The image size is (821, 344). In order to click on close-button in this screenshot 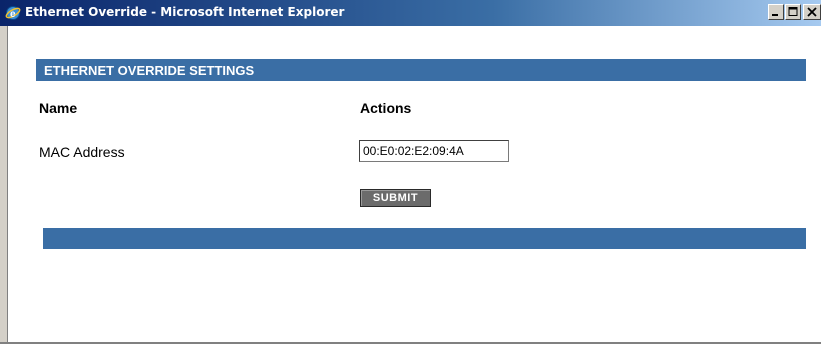, I will do `click(812, 12)`.